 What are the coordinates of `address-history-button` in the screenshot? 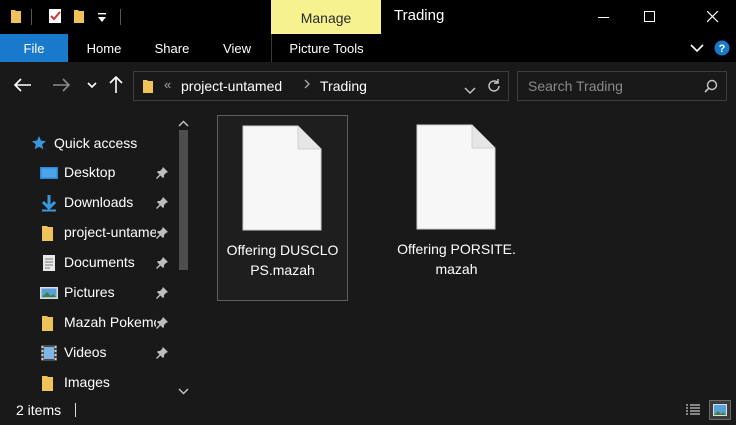 It's located at (470, 90).